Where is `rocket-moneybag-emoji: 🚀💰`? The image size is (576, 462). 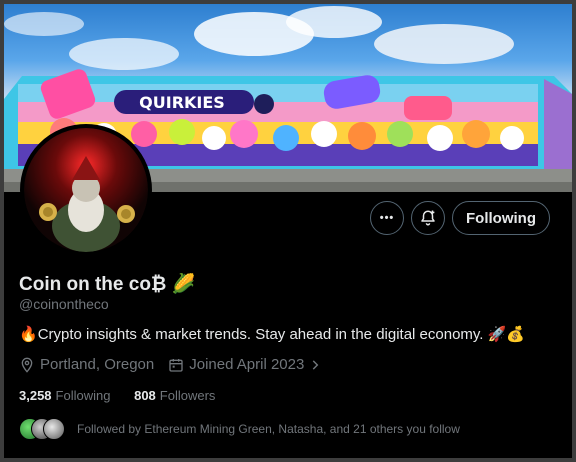
rocket-moneybag-emoji: 🚀💰 is located at coordinates (506, 334).